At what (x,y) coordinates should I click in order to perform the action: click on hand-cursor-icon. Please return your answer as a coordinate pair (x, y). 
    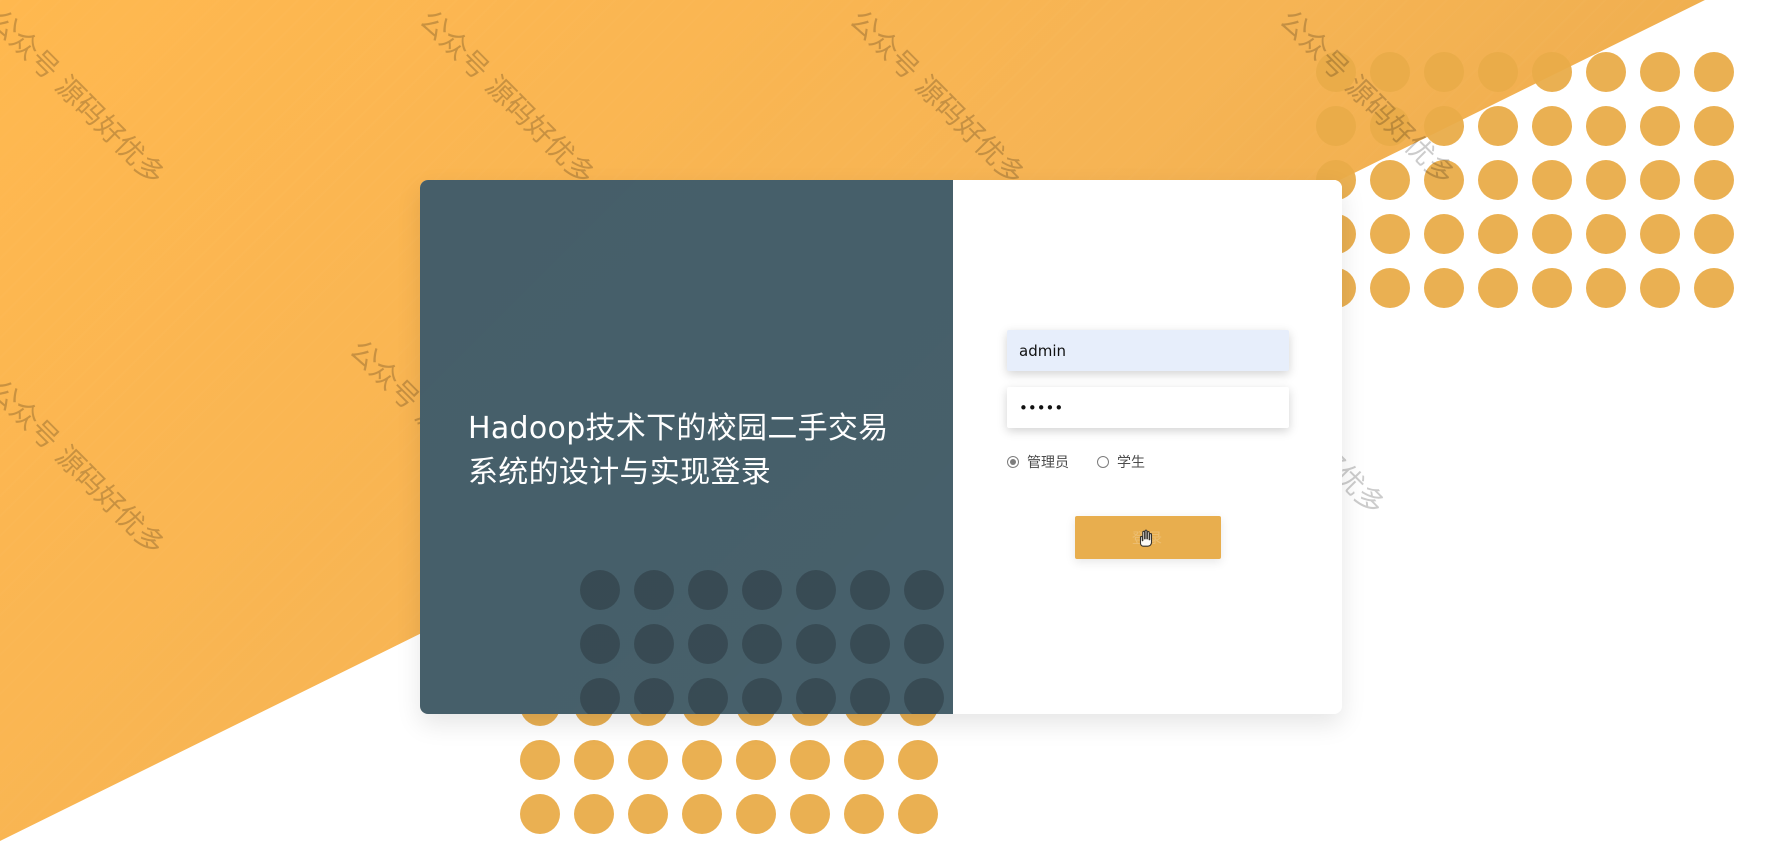
    Looking at the image, I should click on (1146, 538).